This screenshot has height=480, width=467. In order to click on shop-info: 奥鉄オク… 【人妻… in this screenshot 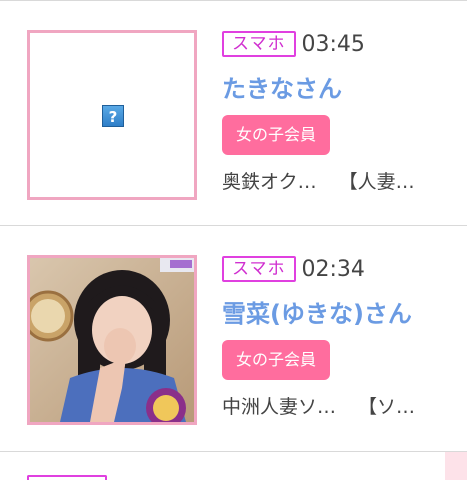, I will do `click(342, 180)`.